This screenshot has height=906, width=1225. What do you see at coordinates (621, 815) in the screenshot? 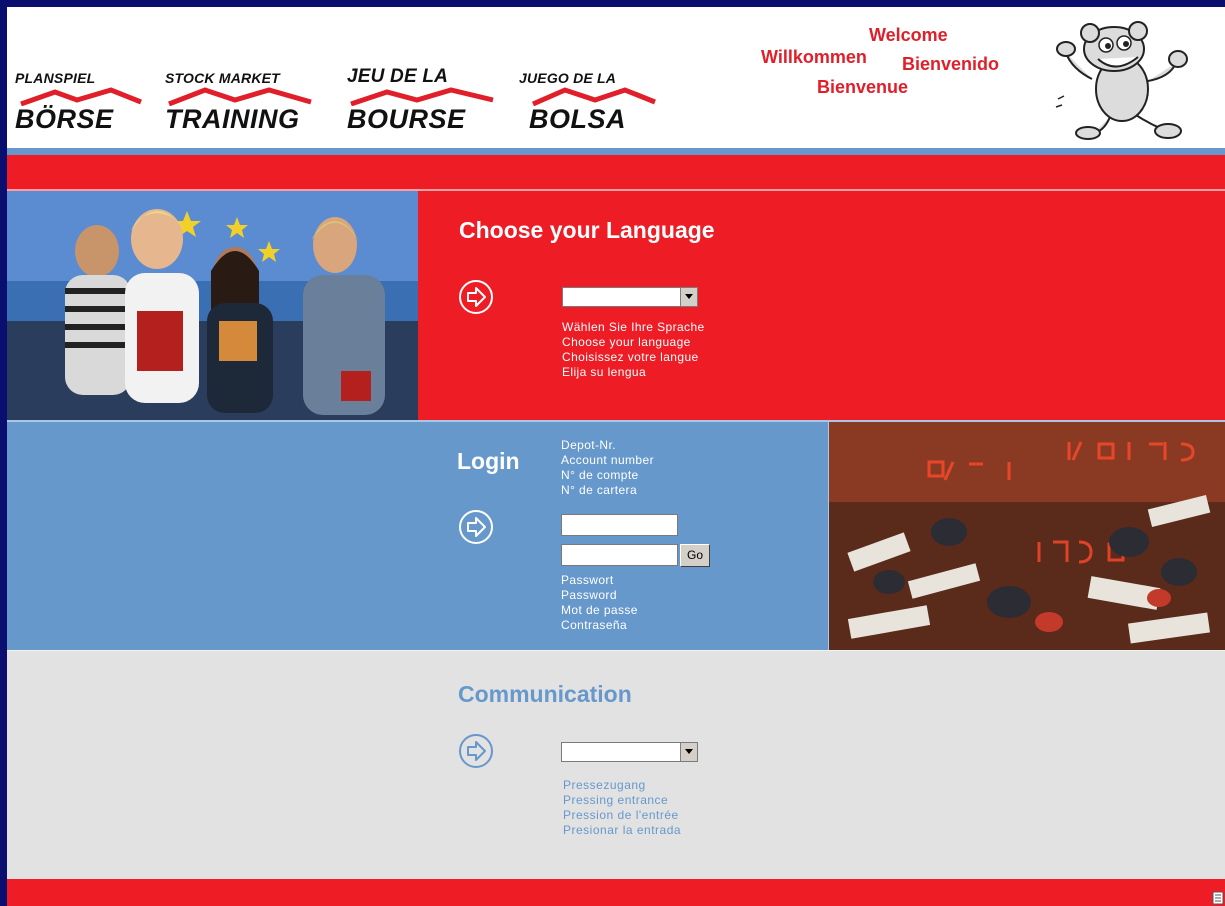
I see `communication-label: Pression de l'entrée` at bounding box center [621, 815].